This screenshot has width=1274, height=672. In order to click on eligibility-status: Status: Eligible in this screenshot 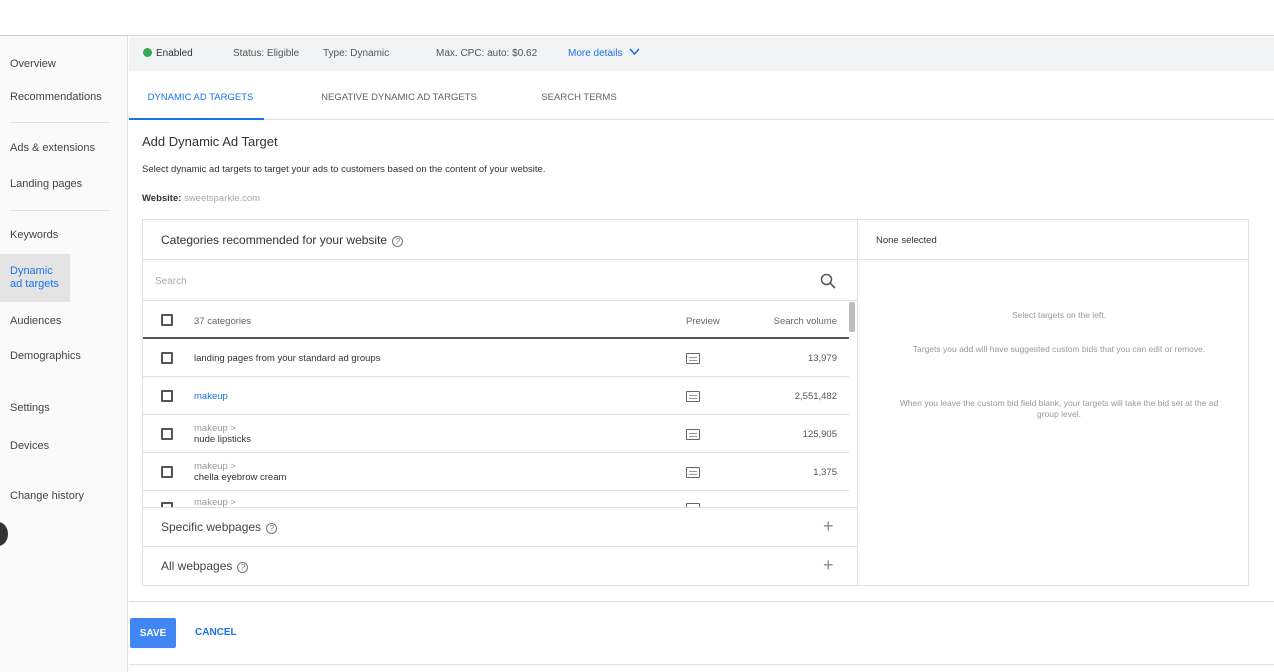, I will do `click(266, 53)`.